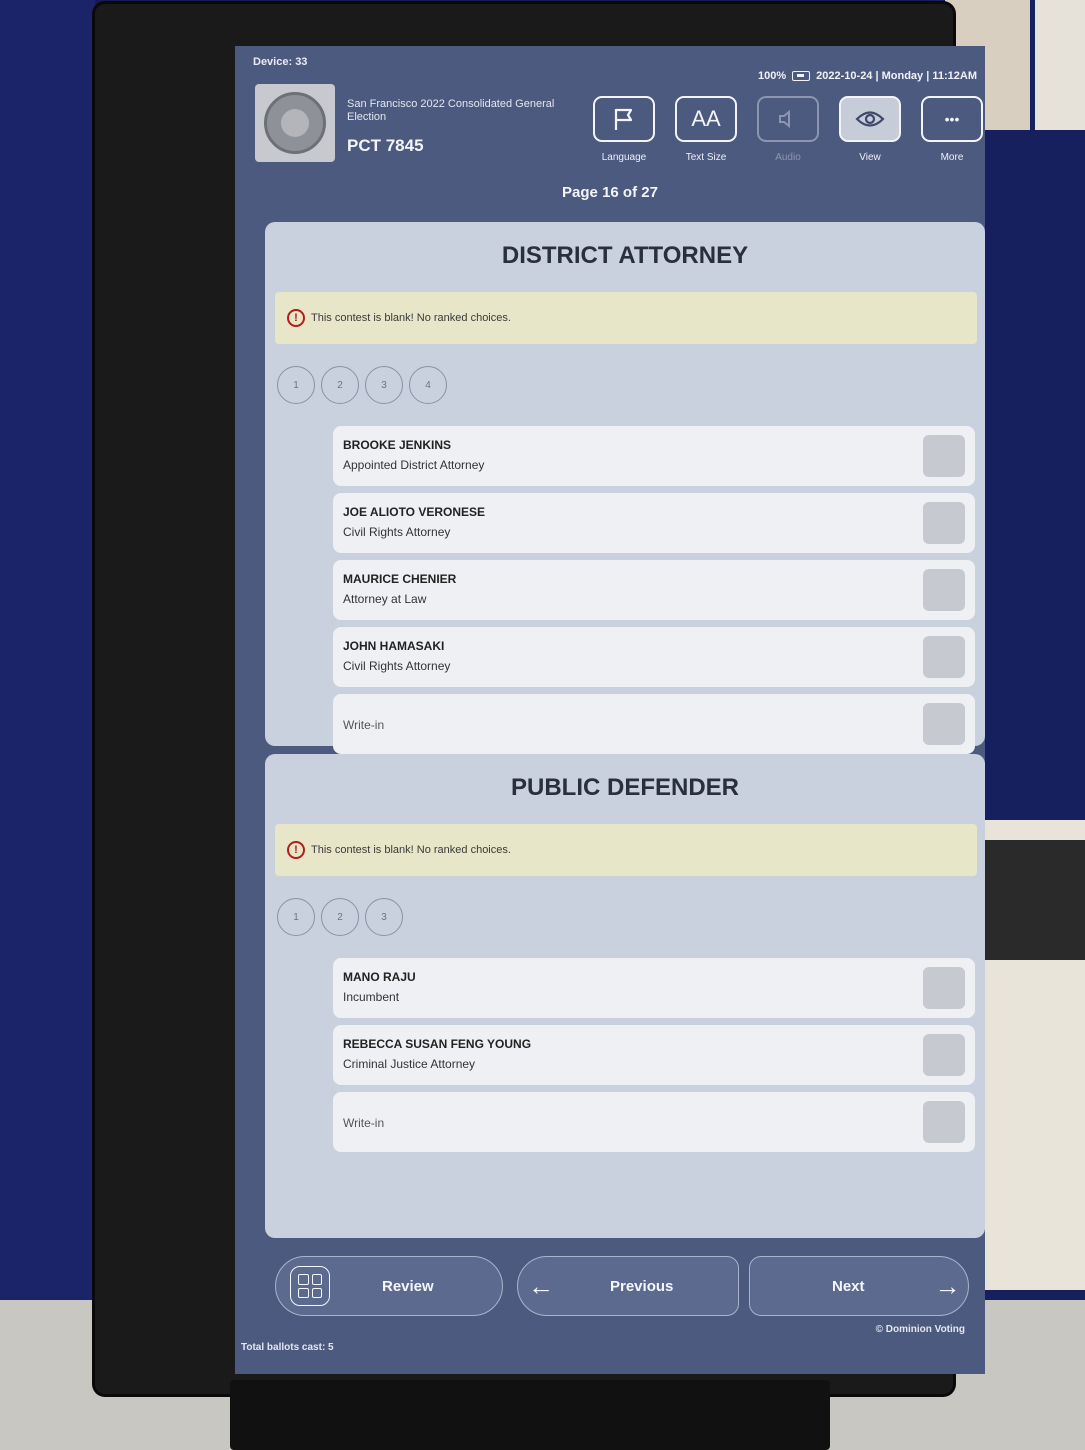 Image resolution: width=1085 pixels, height=1450 pixels. Describe the element at coordinates (610, 192) in the screenshot. I see `page-indicator: Page 16 of 27` at that location.